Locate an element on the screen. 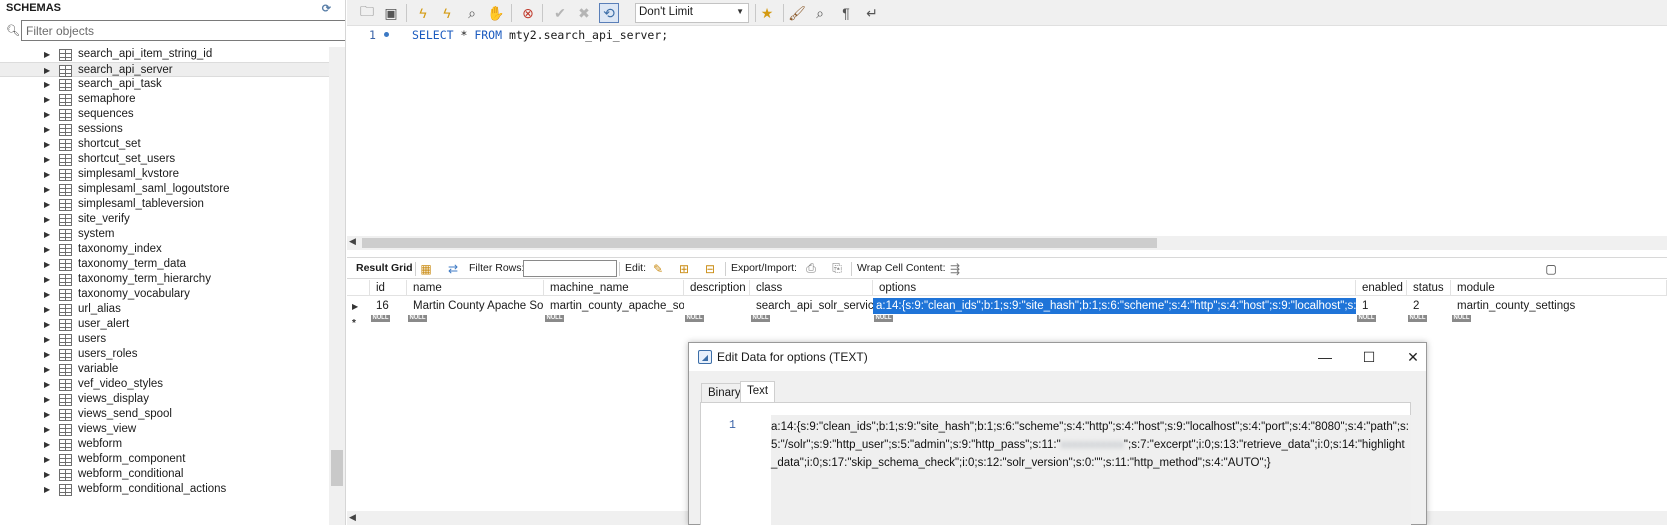 This screenshot has height=525, width=1667. save-icon: ▣ is located at coordinates (391, 13).